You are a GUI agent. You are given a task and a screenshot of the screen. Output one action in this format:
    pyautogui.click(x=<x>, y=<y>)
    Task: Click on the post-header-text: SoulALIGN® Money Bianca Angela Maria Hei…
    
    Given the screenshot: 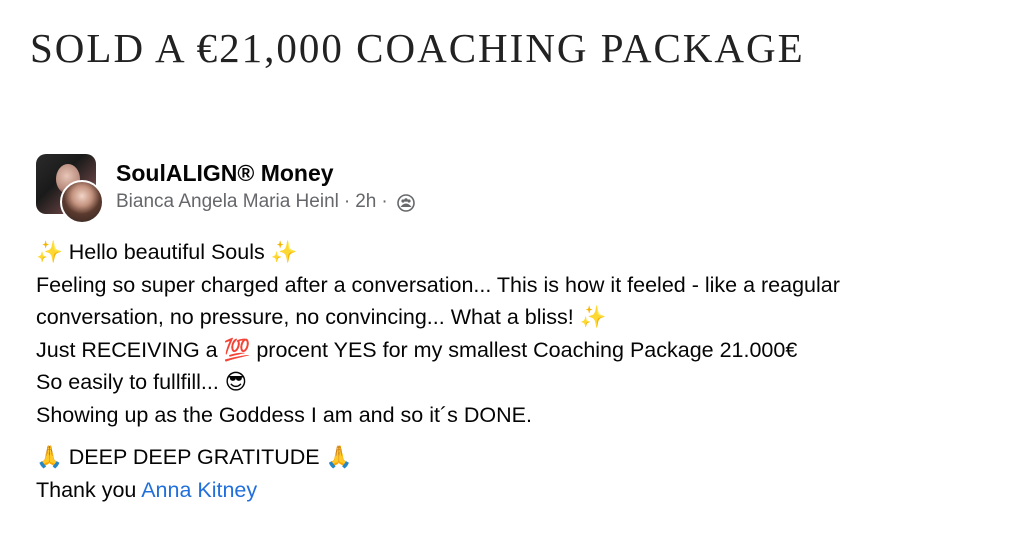 What is the action you would take?
    pyautogui.click(x=265, y=187)
    